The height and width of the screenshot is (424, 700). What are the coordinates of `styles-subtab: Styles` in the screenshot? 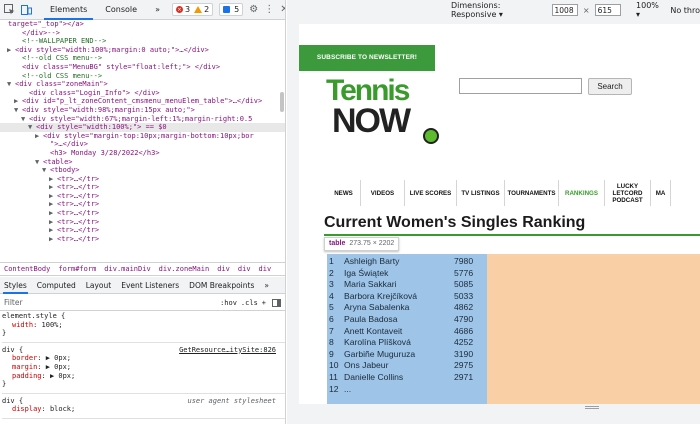 It's located at (15, 285).